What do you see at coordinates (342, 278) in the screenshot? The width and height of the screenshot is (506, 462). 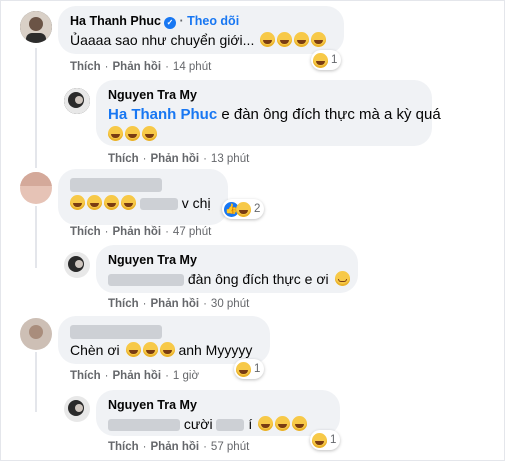 I see `smile-emoji-icon` at bounding box center [342, 278].